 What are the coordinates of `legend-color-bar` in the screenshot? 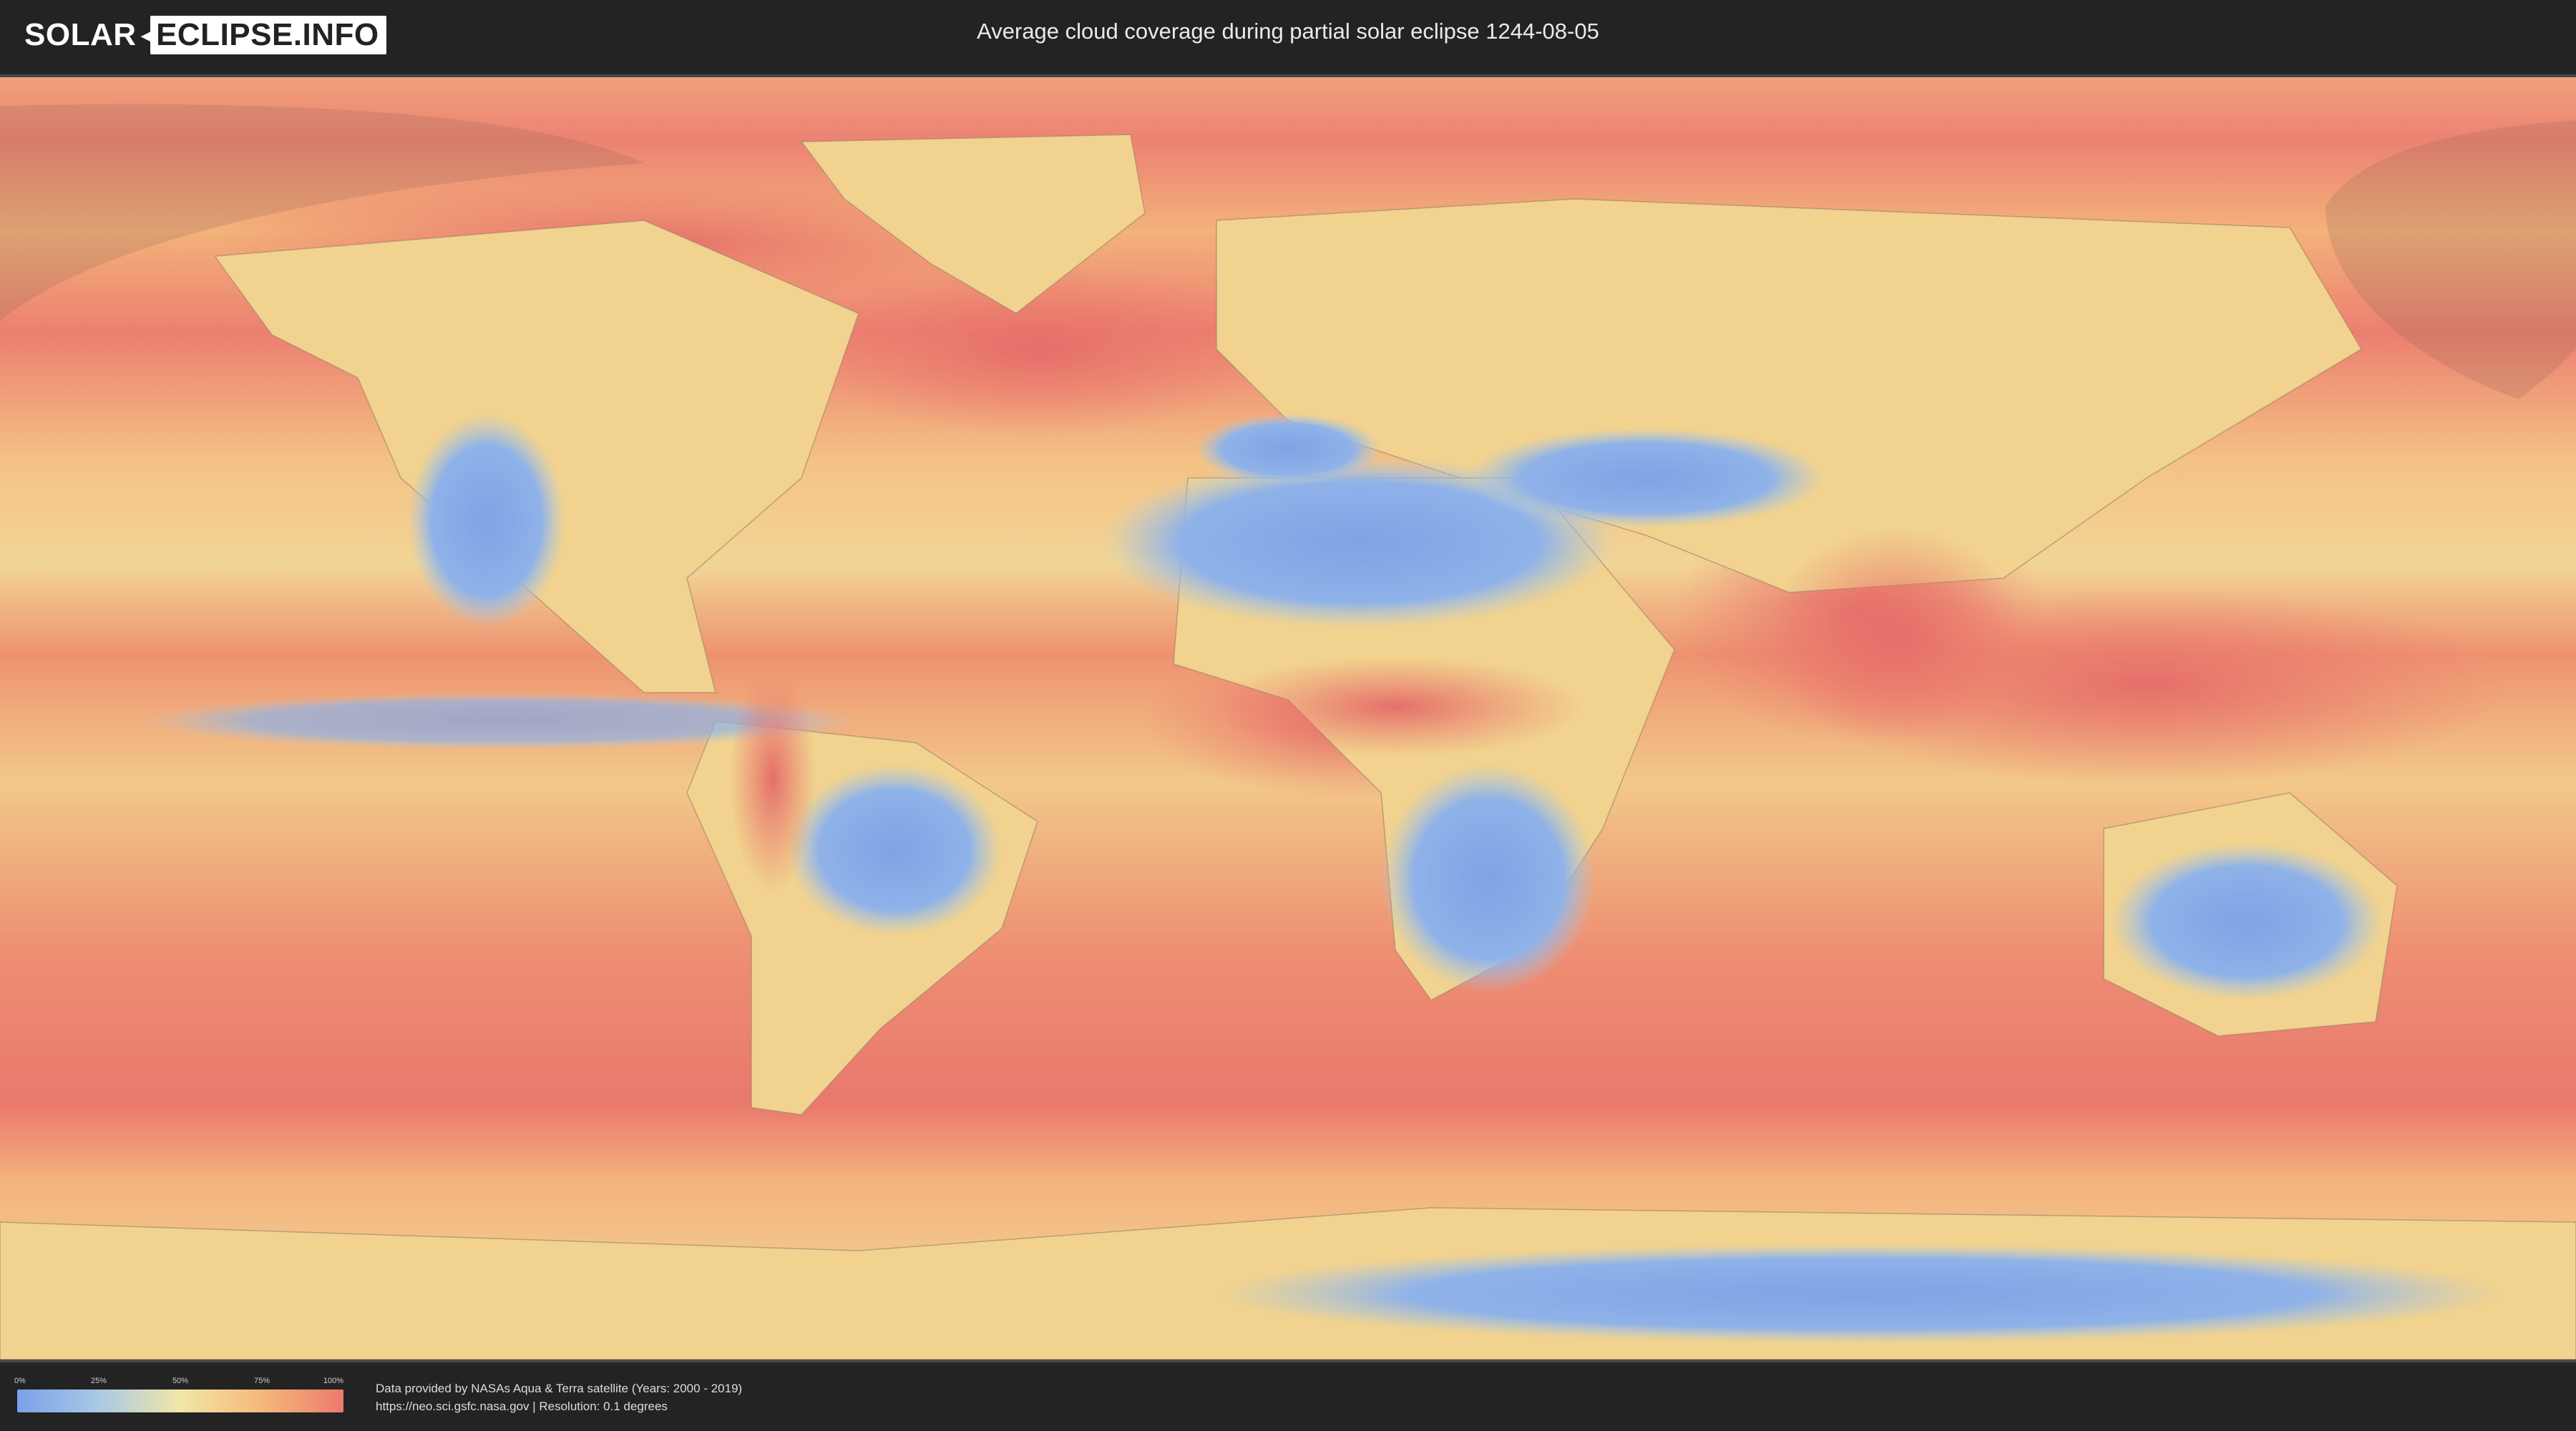 It's located at (180, 1401).